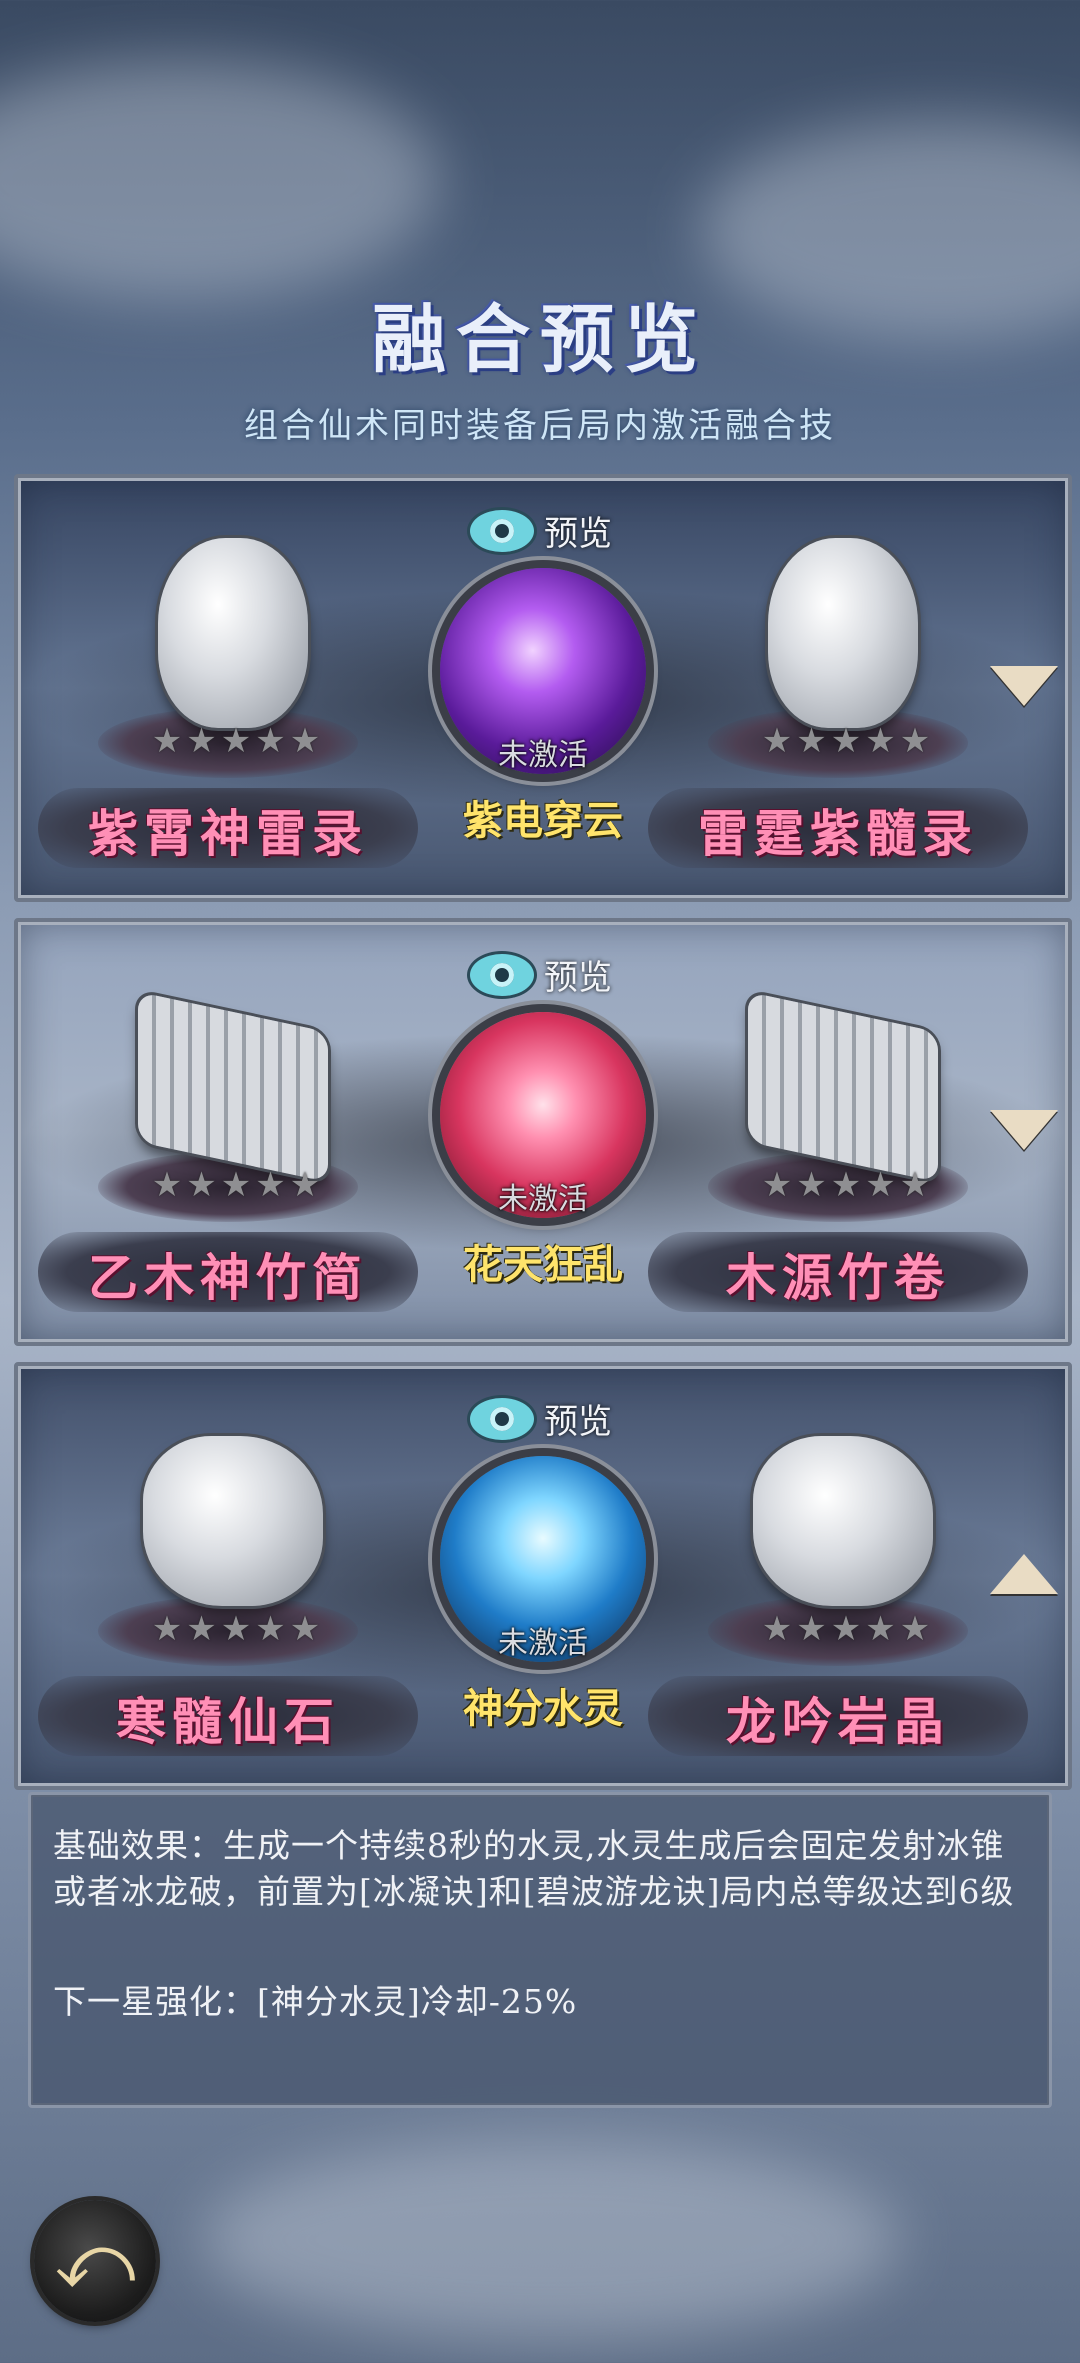 This screenshot has height=2363, width=1080. I want to click on skill-name: 木源竹卷, so click(838, 1277).